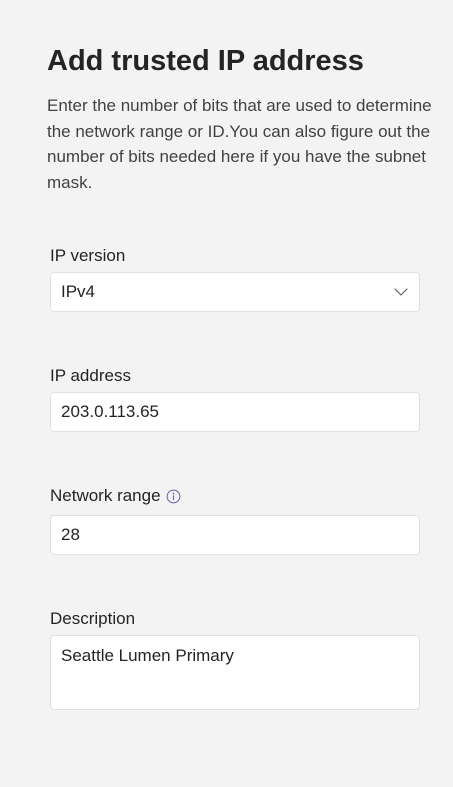 The width and height of the screenshot is (453, 787). I want to click on ip-address-value: 203.0.113.65, so click(110, 411).